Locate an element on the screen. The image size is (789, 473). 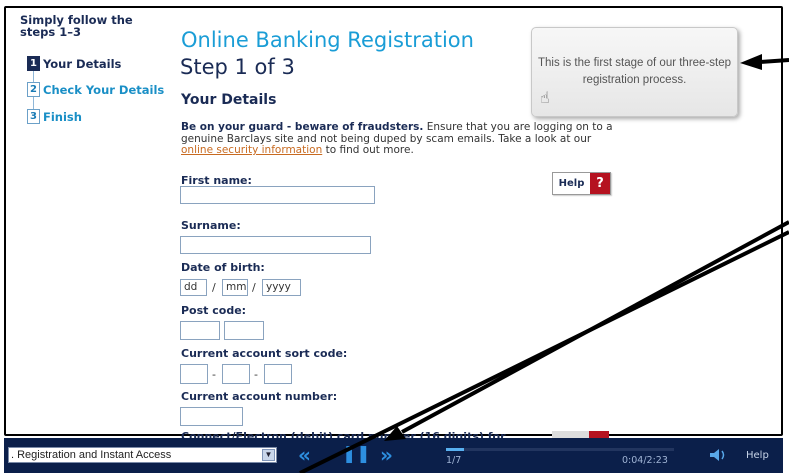
postcode-part1-input is located at coordinates (200, 330).